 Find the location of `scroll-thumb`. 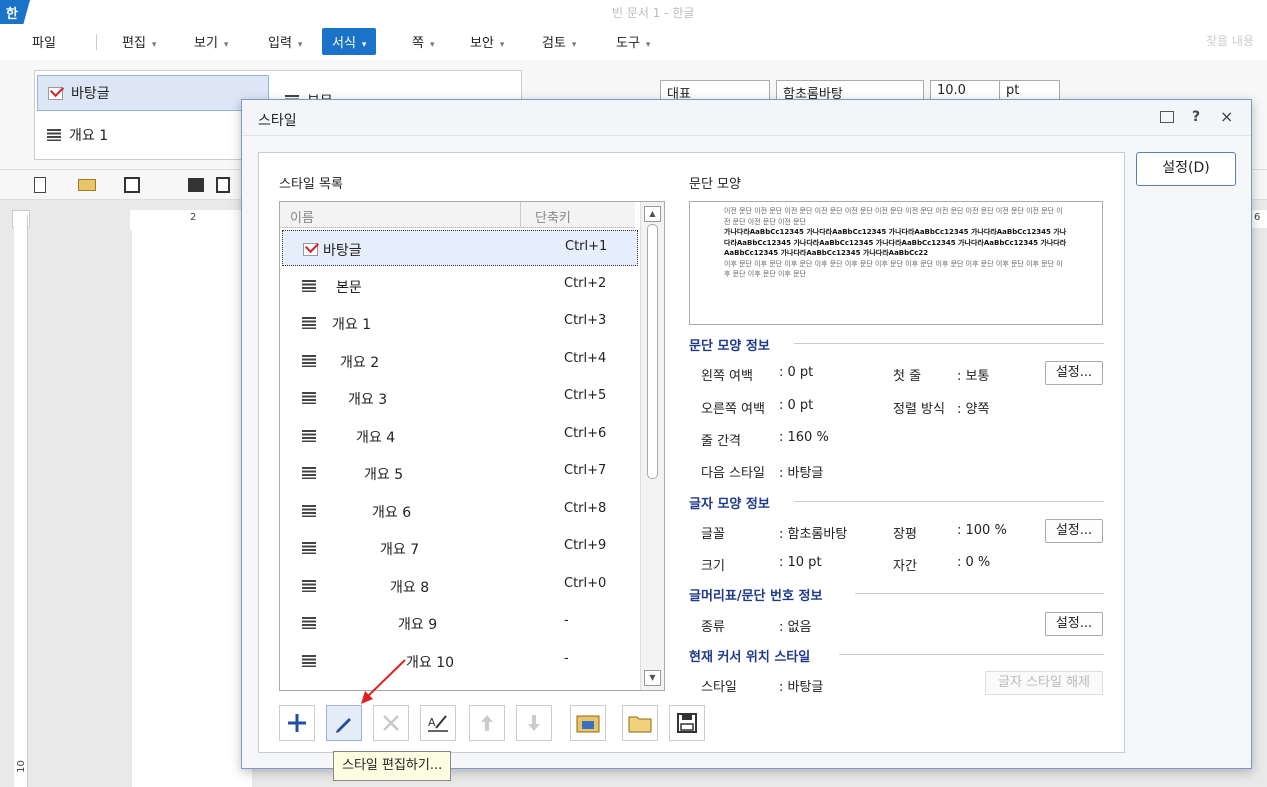

scroll-thumb is located at coordinates (652, 351).